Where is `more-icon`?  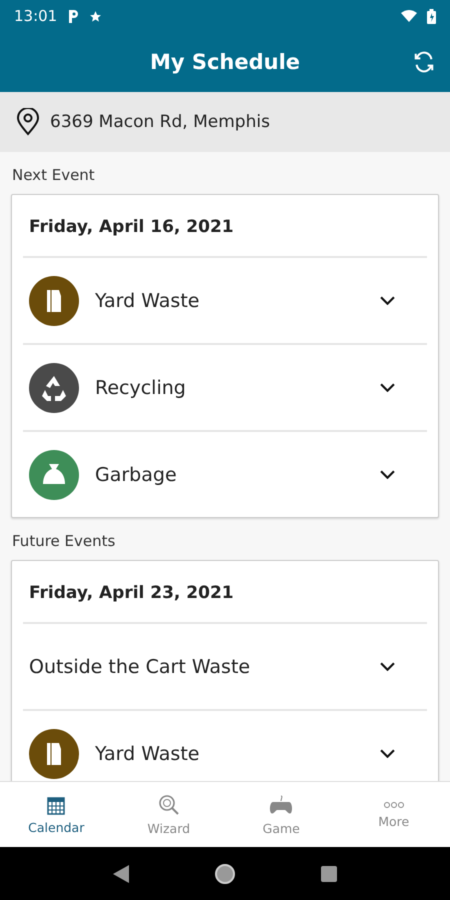 more-icon is located at coordinates (393, 804).